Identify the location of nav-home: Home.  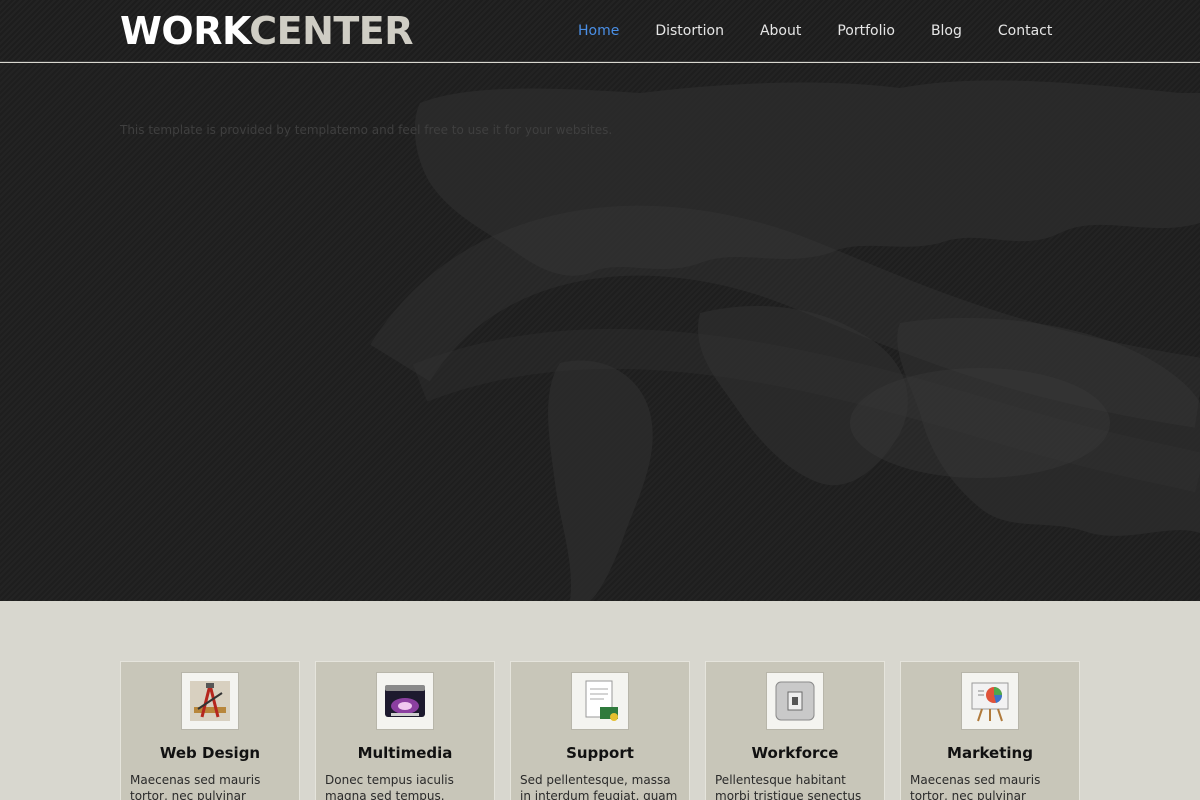
(598, 31).